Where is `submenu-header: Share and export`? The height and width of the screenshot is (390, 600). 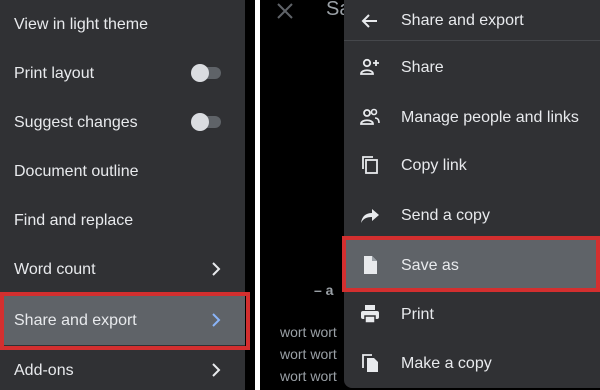
submenu-header: Share and export is located at coordinates (472, 20).